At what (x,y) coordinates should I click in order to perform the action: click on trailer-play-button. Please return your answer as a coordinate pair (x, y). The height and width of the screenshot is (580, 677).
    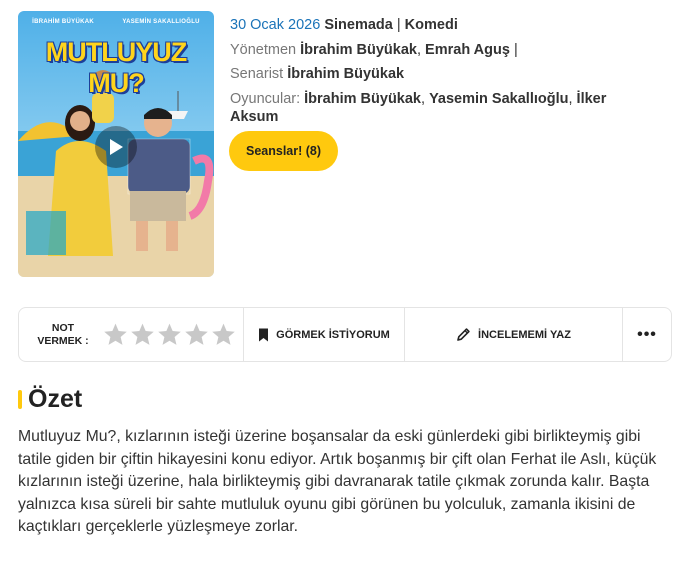
    Looking at the image, I should click on (116, 147).